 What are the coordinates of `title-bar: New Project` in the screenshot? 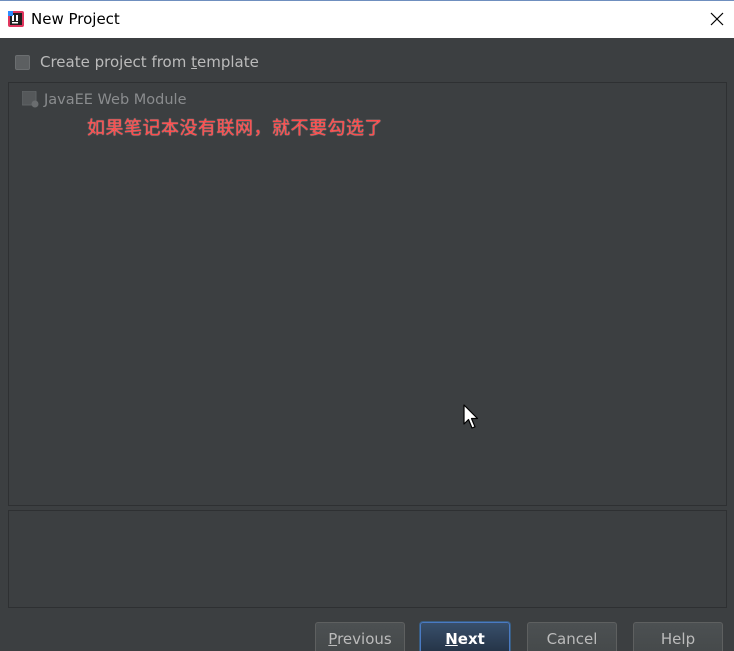 It's located at (367, 19).